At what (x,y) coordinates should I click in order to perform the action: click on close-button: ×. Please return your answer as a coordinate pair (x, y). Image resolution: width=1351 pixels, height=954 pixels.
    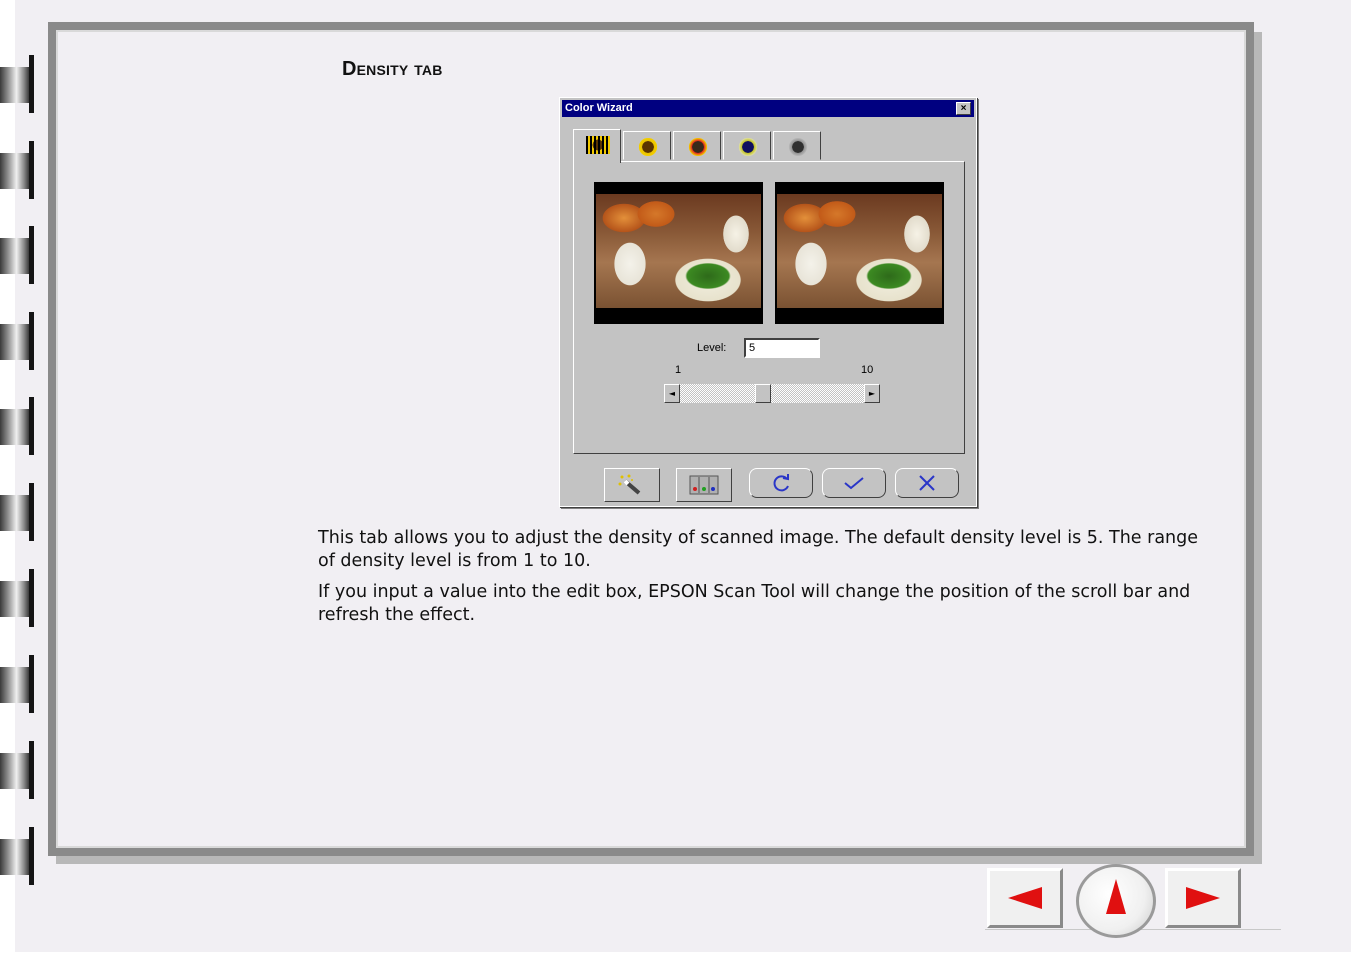
    Looking at the image, I should click on (963, 108).